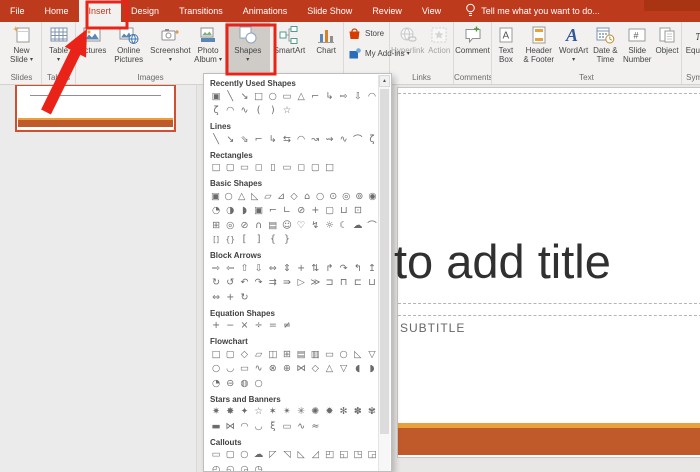  What do you see at coordinates (259, 466) in the screenshot?
I see `shape-item: ◷` at bounding box center [259, 466].